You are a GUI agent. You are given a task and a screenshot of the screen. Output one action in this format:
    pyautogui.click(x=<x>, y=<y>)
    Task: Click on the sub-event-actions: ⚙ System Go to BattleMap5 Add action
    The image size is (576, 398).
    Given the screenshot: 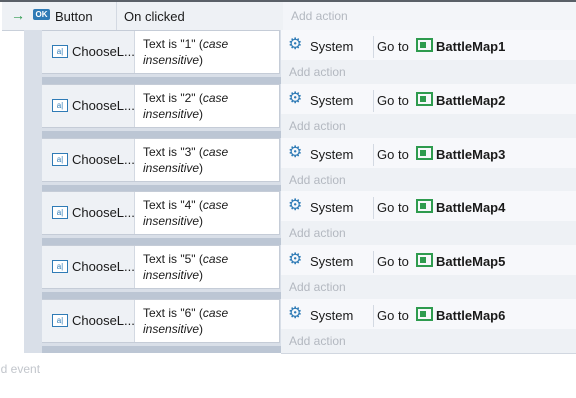 What is the action you would take?
    pyautogui.click(x=428, y=273)
    